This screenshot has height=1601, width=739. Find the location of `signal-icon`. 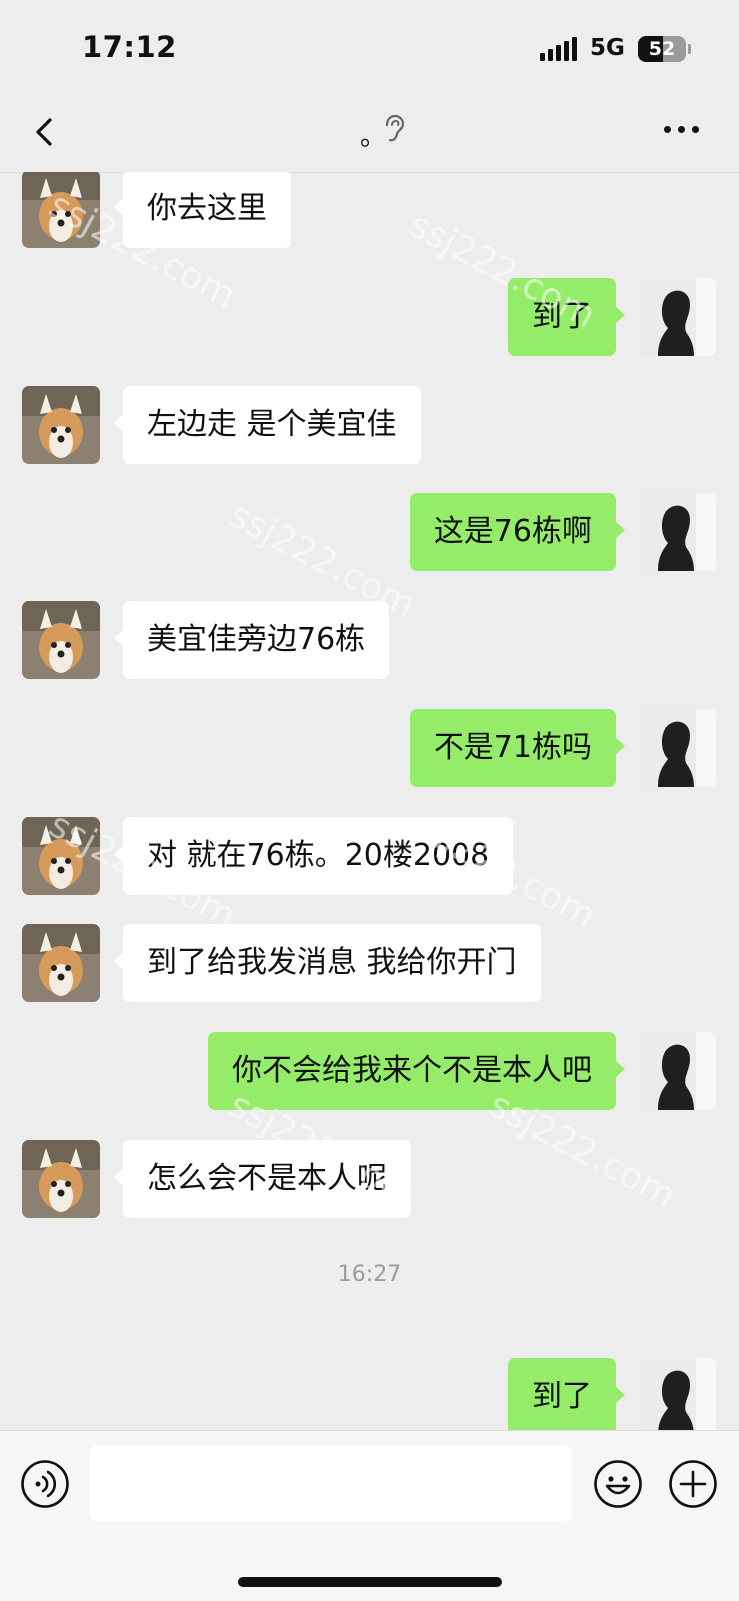

signal-icon is located at coordinates (560, 49).